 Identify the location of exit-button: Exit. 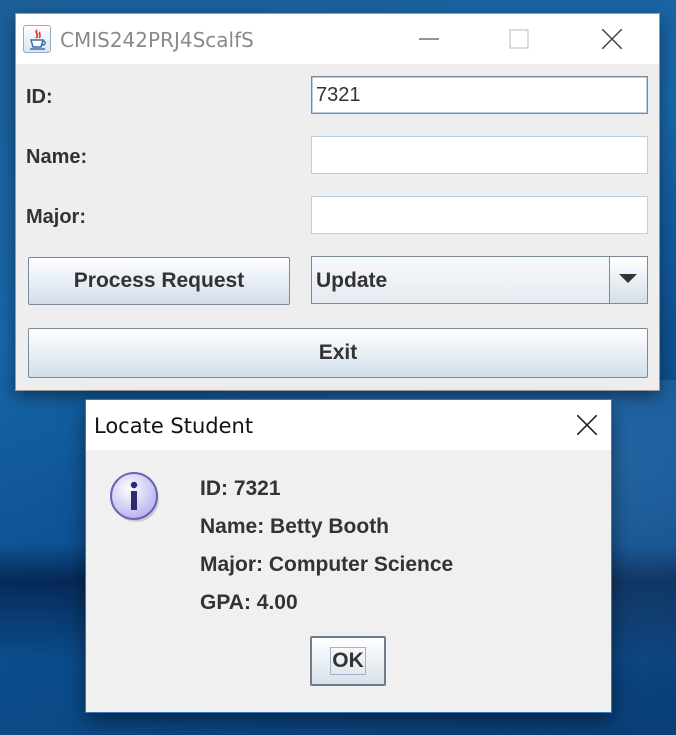
(338, 353).